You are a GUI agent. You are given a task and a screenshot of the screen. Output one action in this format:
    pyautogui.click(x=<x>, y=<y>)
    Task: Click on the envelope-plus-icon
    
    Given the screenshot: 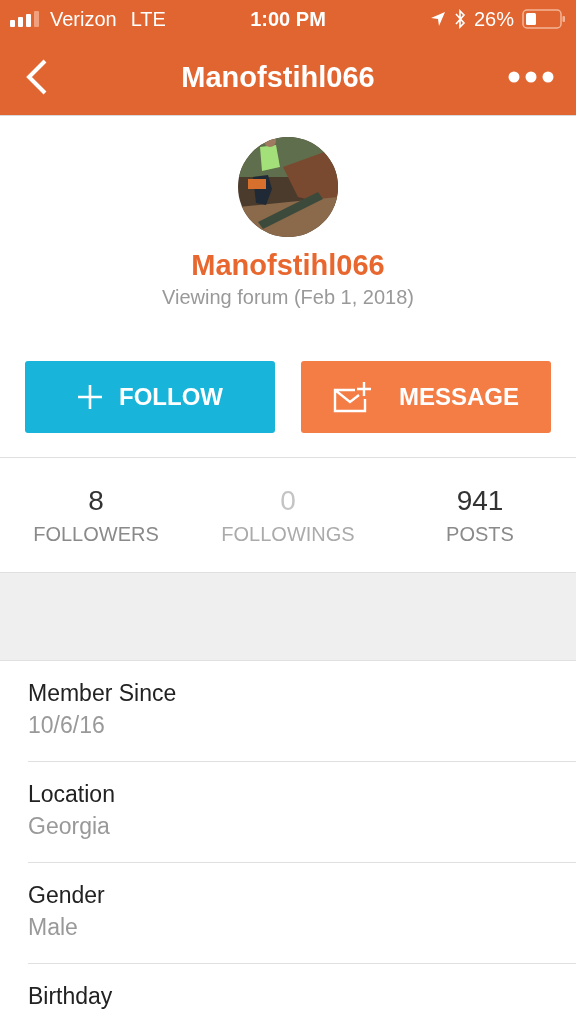 What is the action you would take?
    pyautogui.click(x=352, y=397)
    